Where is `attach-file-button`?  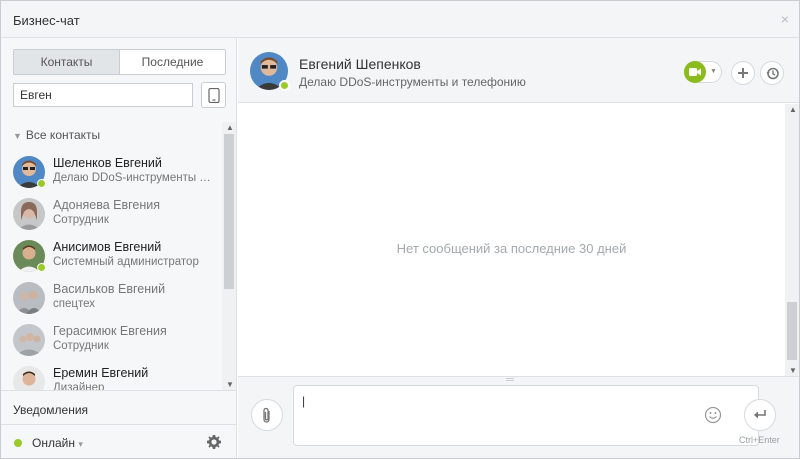
attach-file-button is located at coordinates (267, 415).